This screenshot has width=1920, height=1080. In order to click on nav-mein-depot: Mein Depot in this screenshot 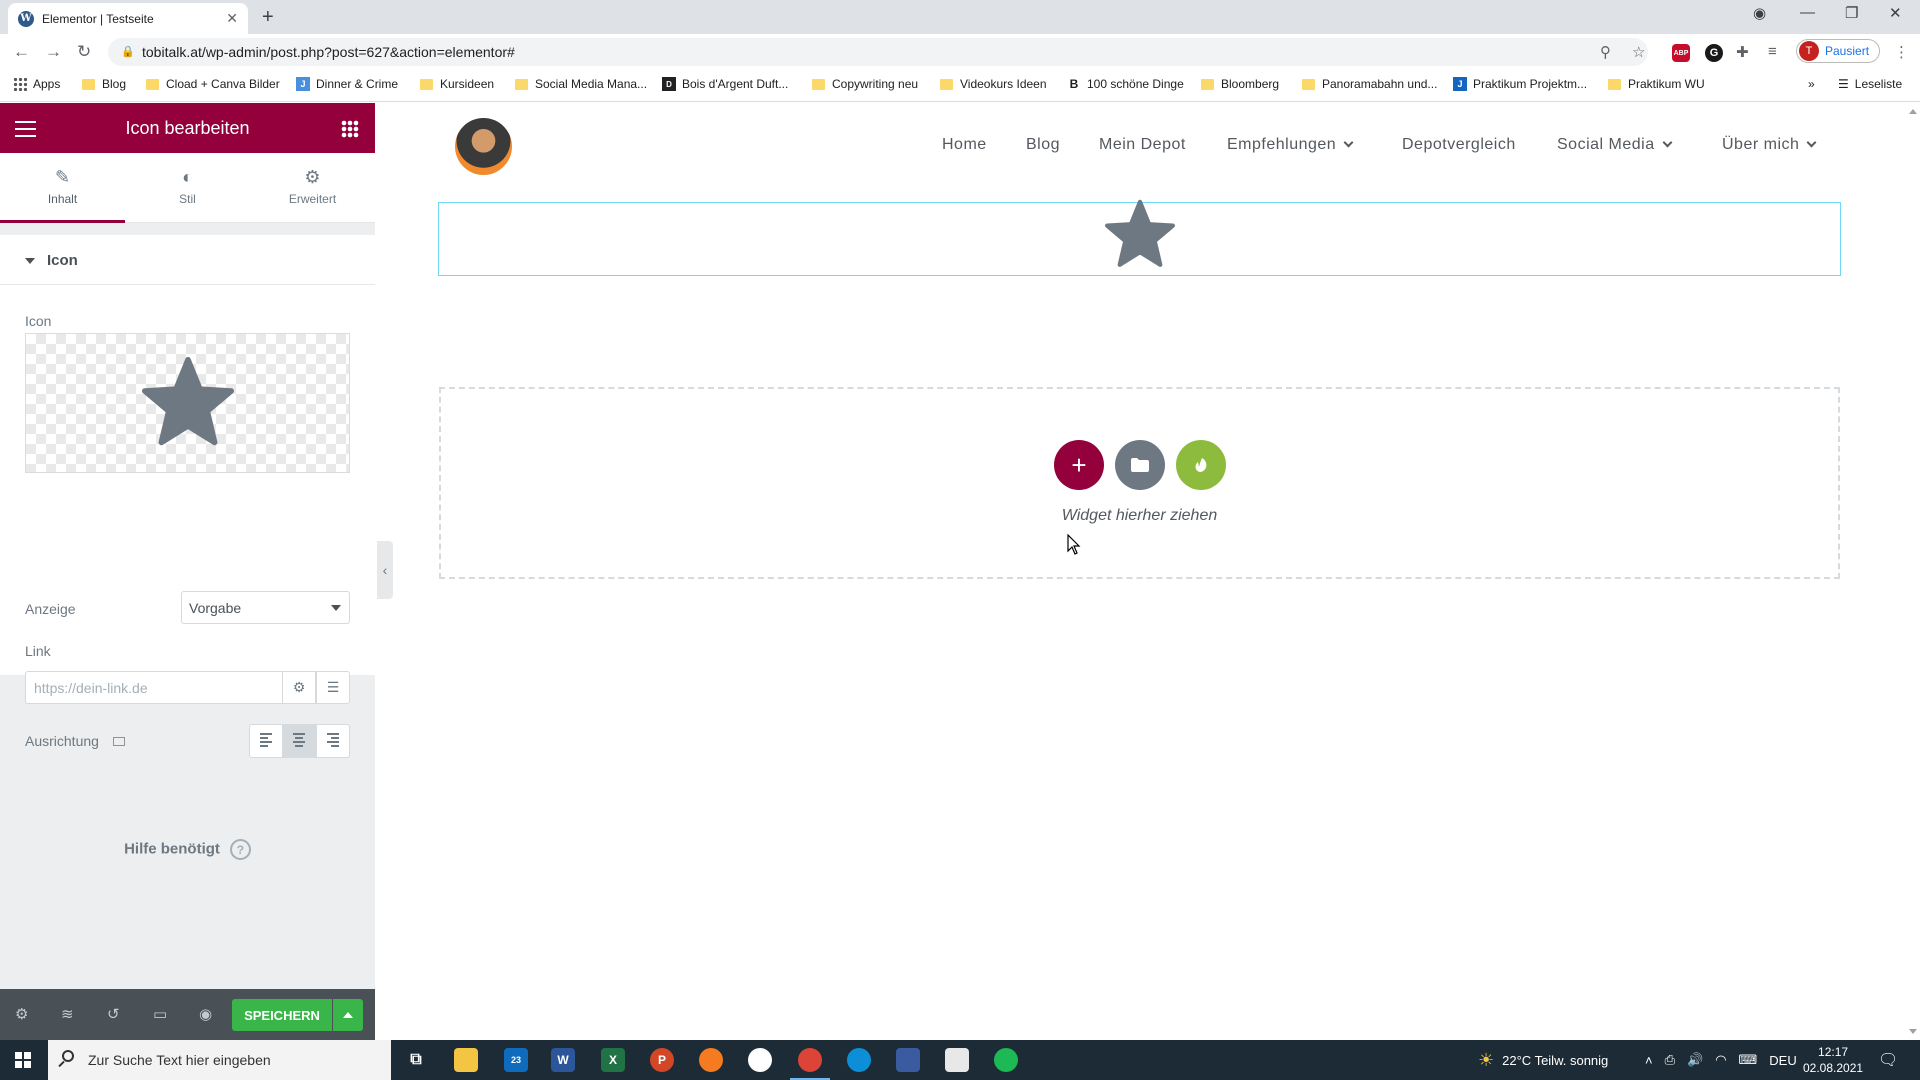, I will do `click(1142, 145)`.